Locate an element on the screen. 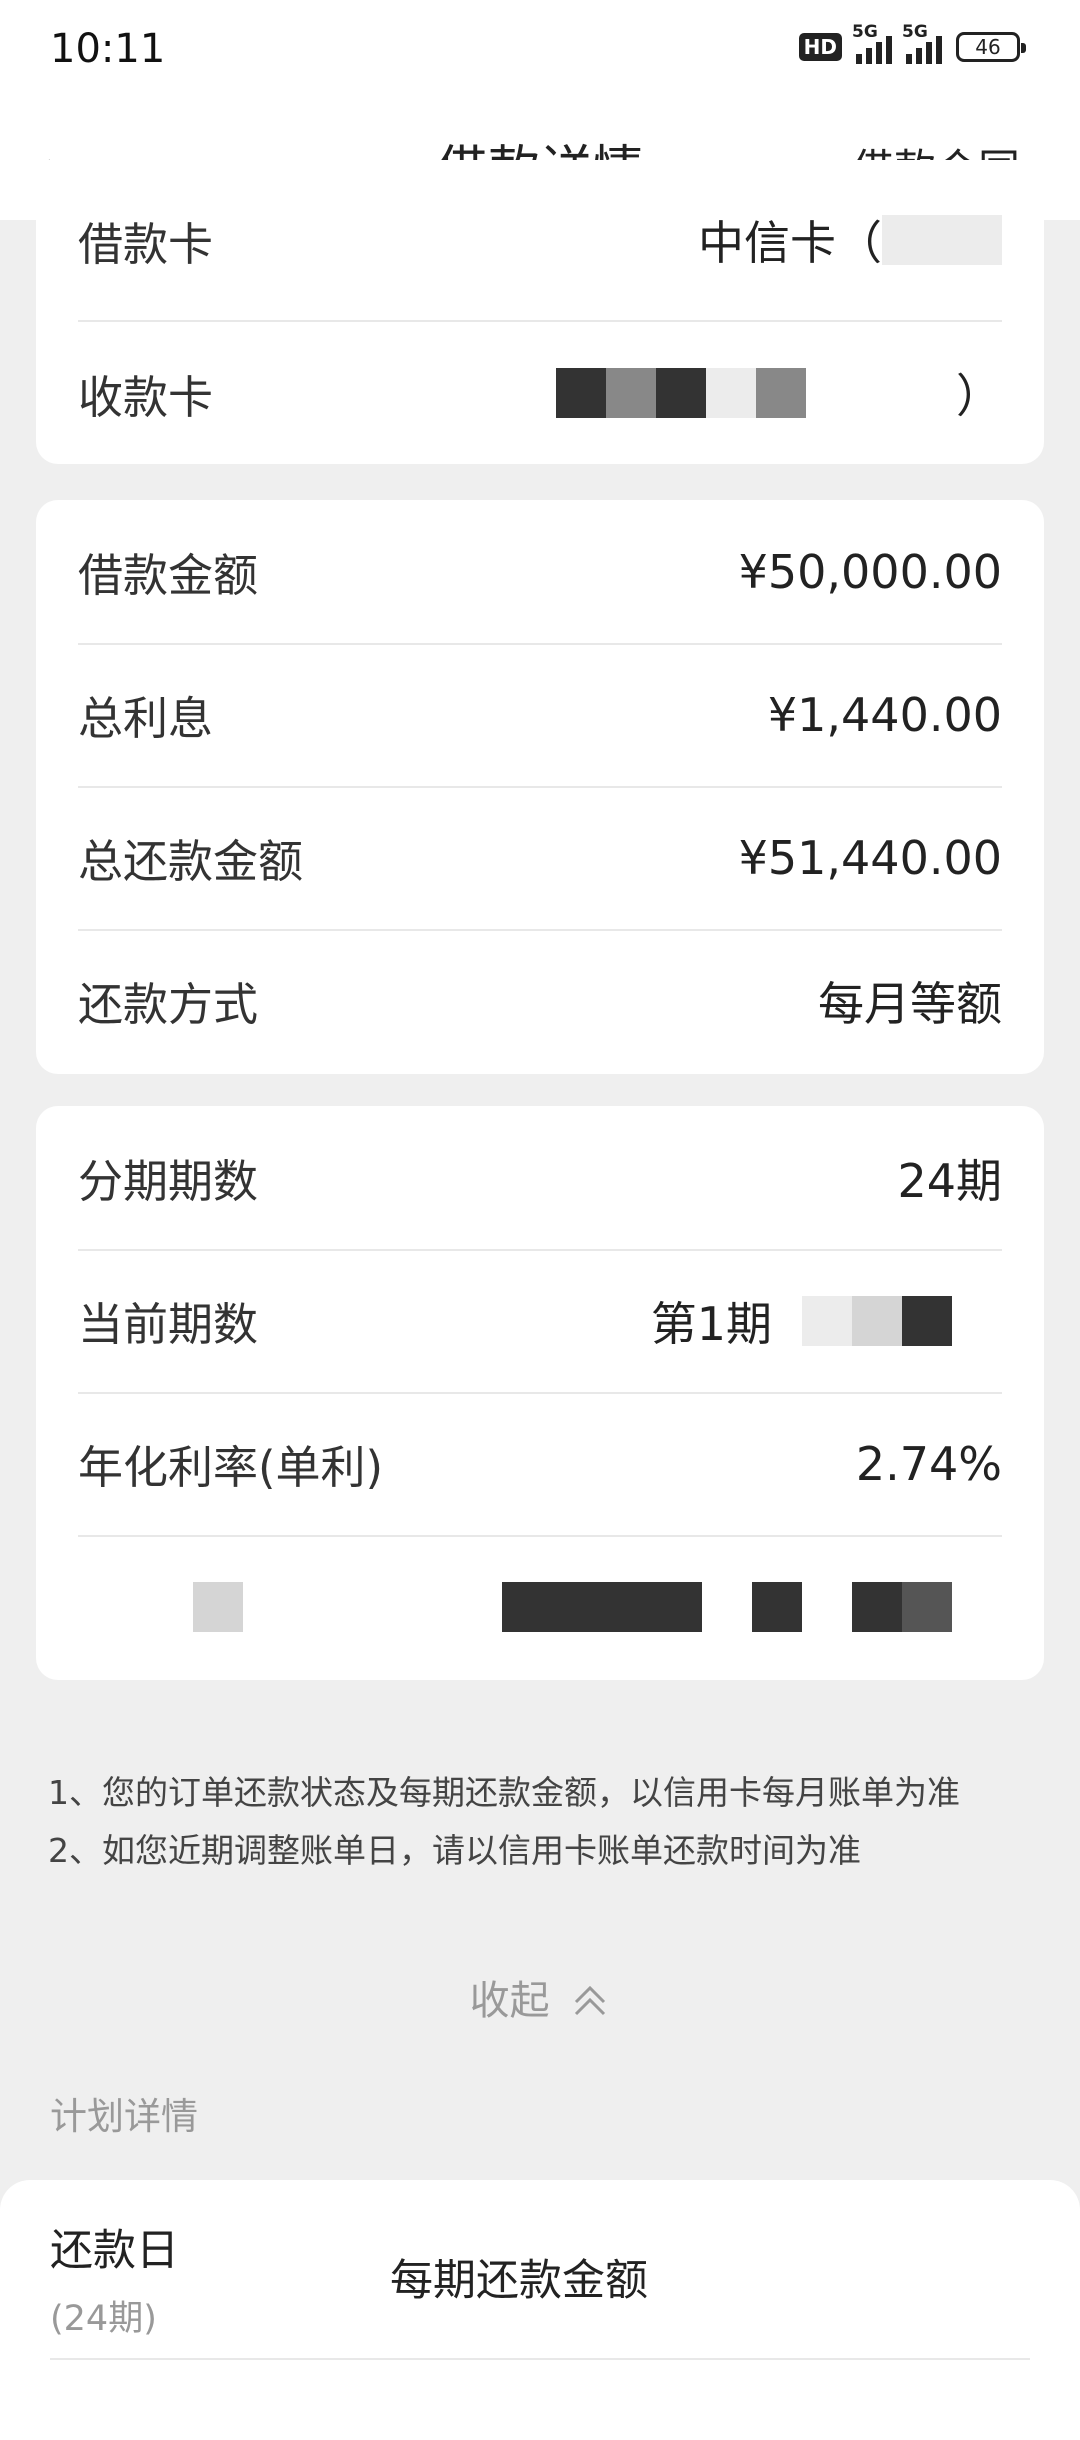 The height and width of the screenshot is (2440, 1080). collapse-label: 收起 is located at coordinates (509, 2001).